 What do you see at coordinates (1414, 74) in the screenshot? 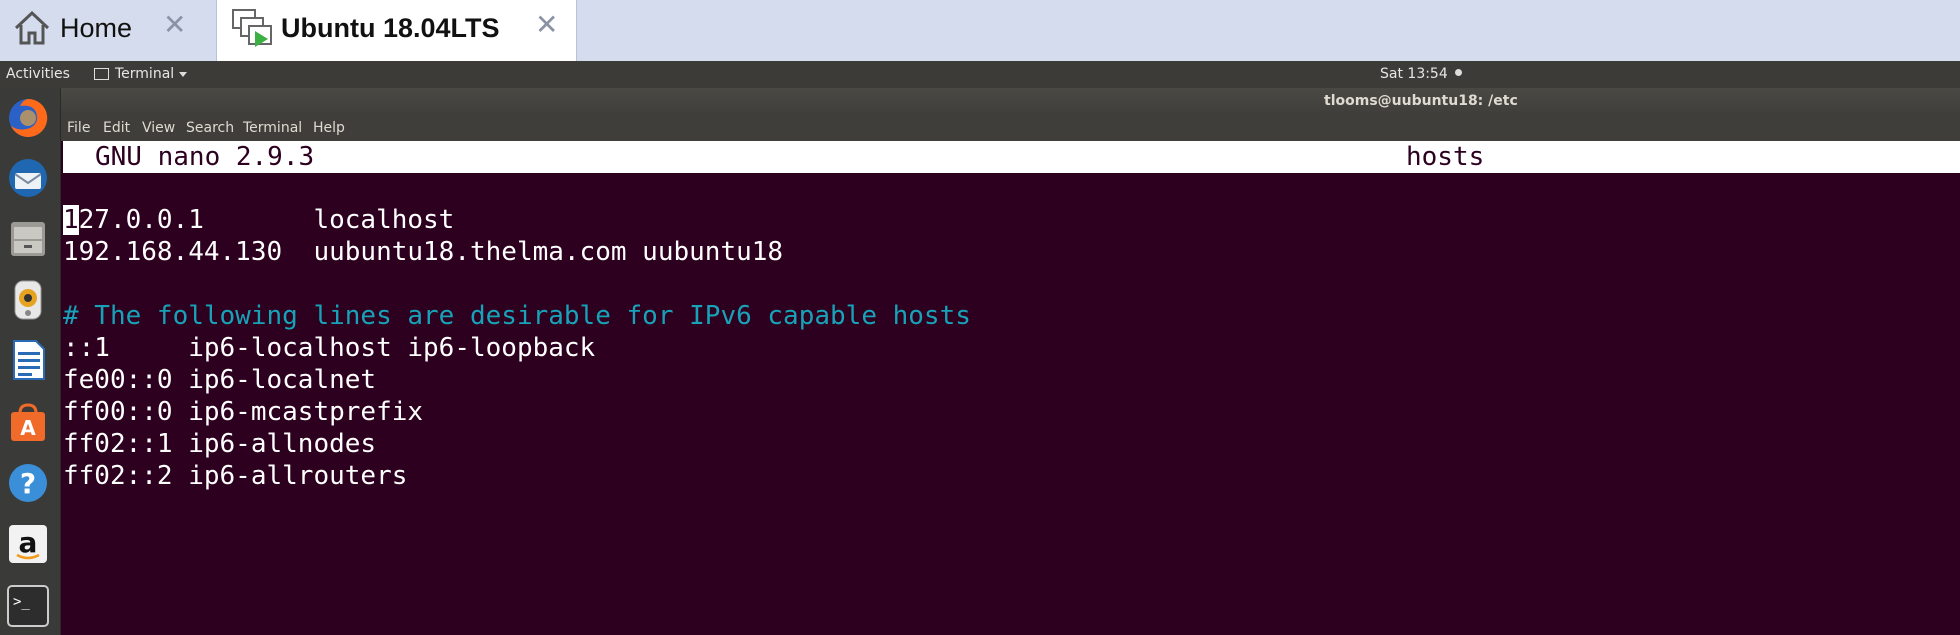
I see `clock-label: Sat 13:54` at bounding box center [1414, 74].